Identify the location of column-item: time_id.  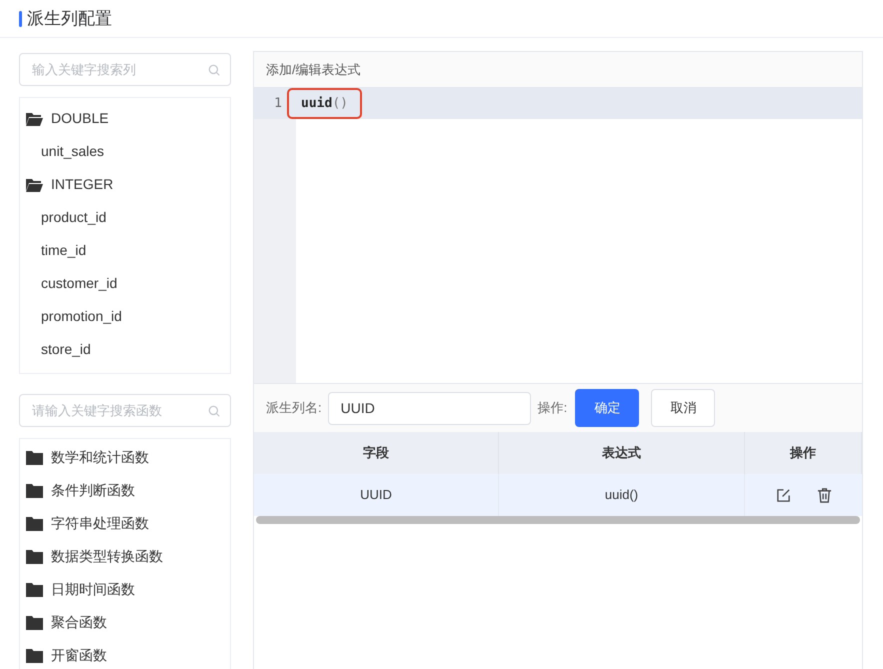
(125, 250).